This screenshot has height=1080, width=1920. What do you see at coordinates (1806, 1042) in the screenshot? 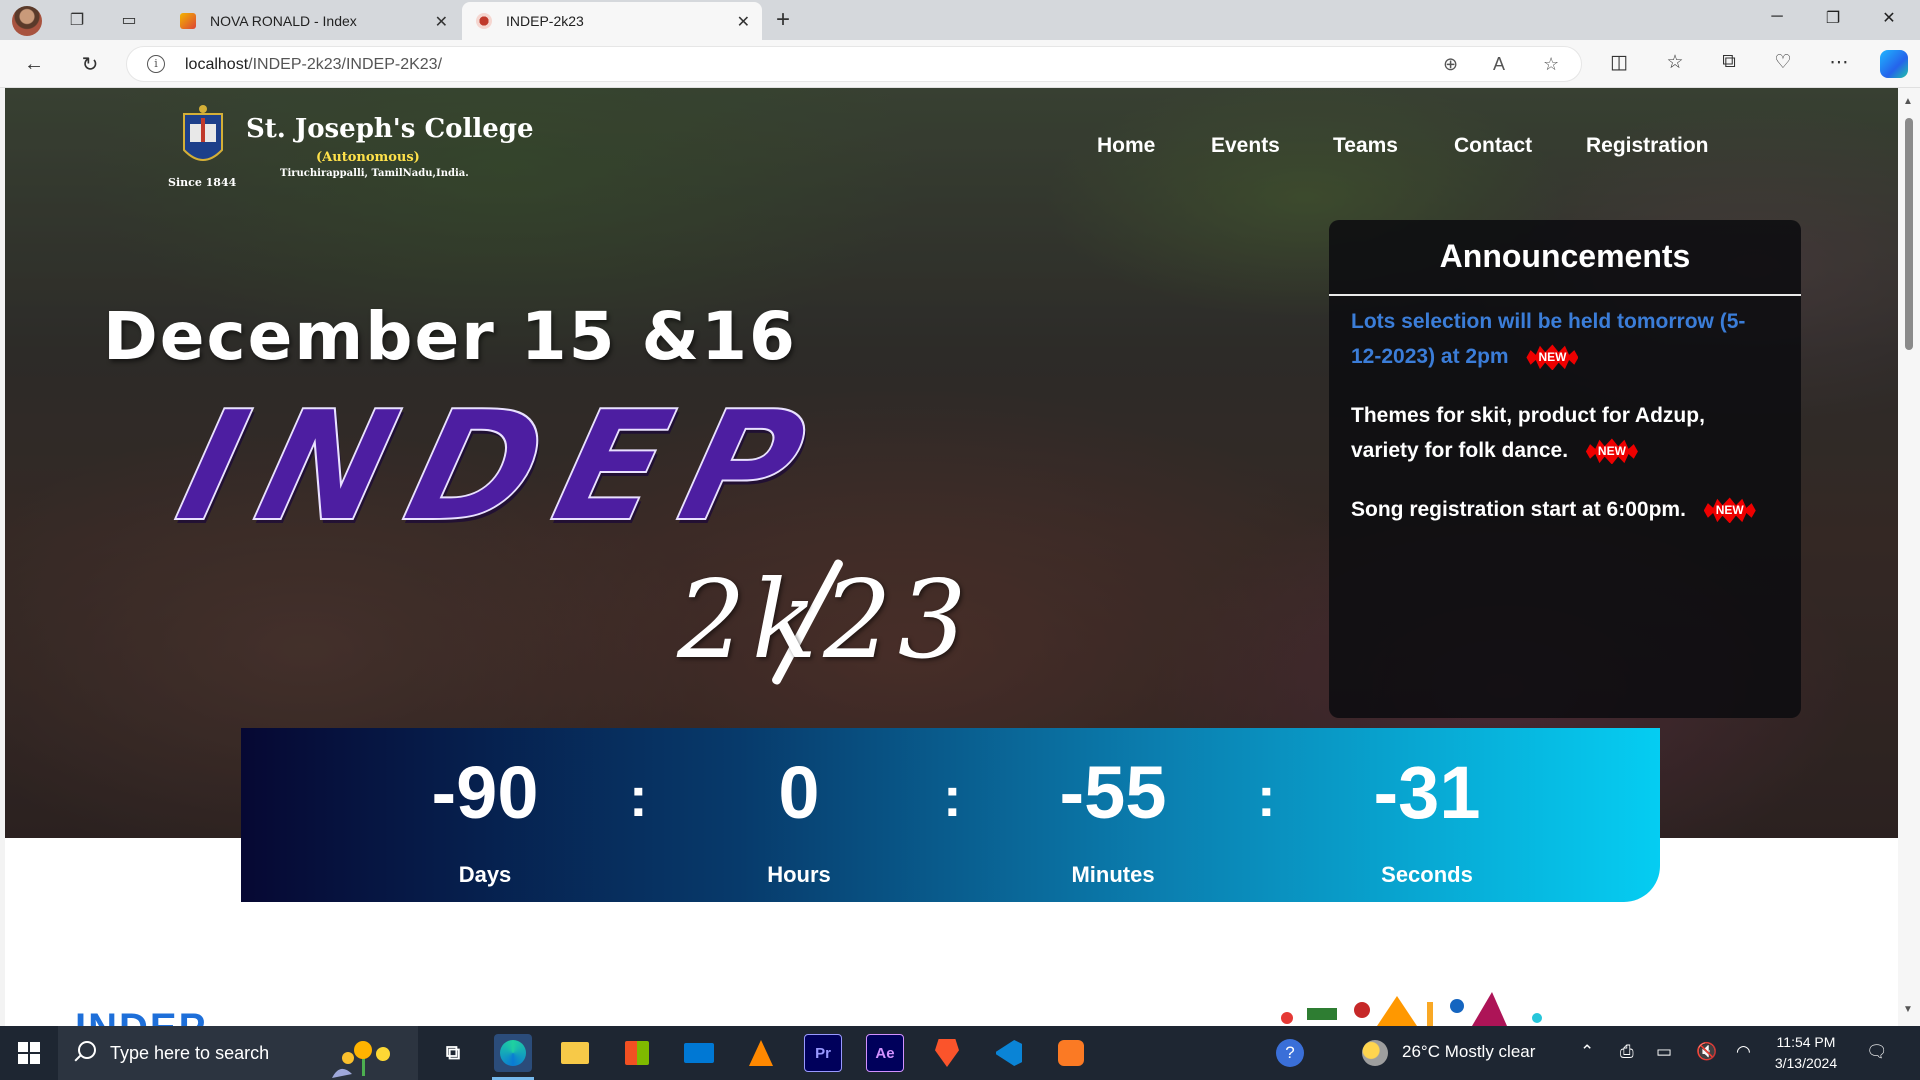
I see `clock-time: 11:54 PM` at bounding box center [1806, 1042].